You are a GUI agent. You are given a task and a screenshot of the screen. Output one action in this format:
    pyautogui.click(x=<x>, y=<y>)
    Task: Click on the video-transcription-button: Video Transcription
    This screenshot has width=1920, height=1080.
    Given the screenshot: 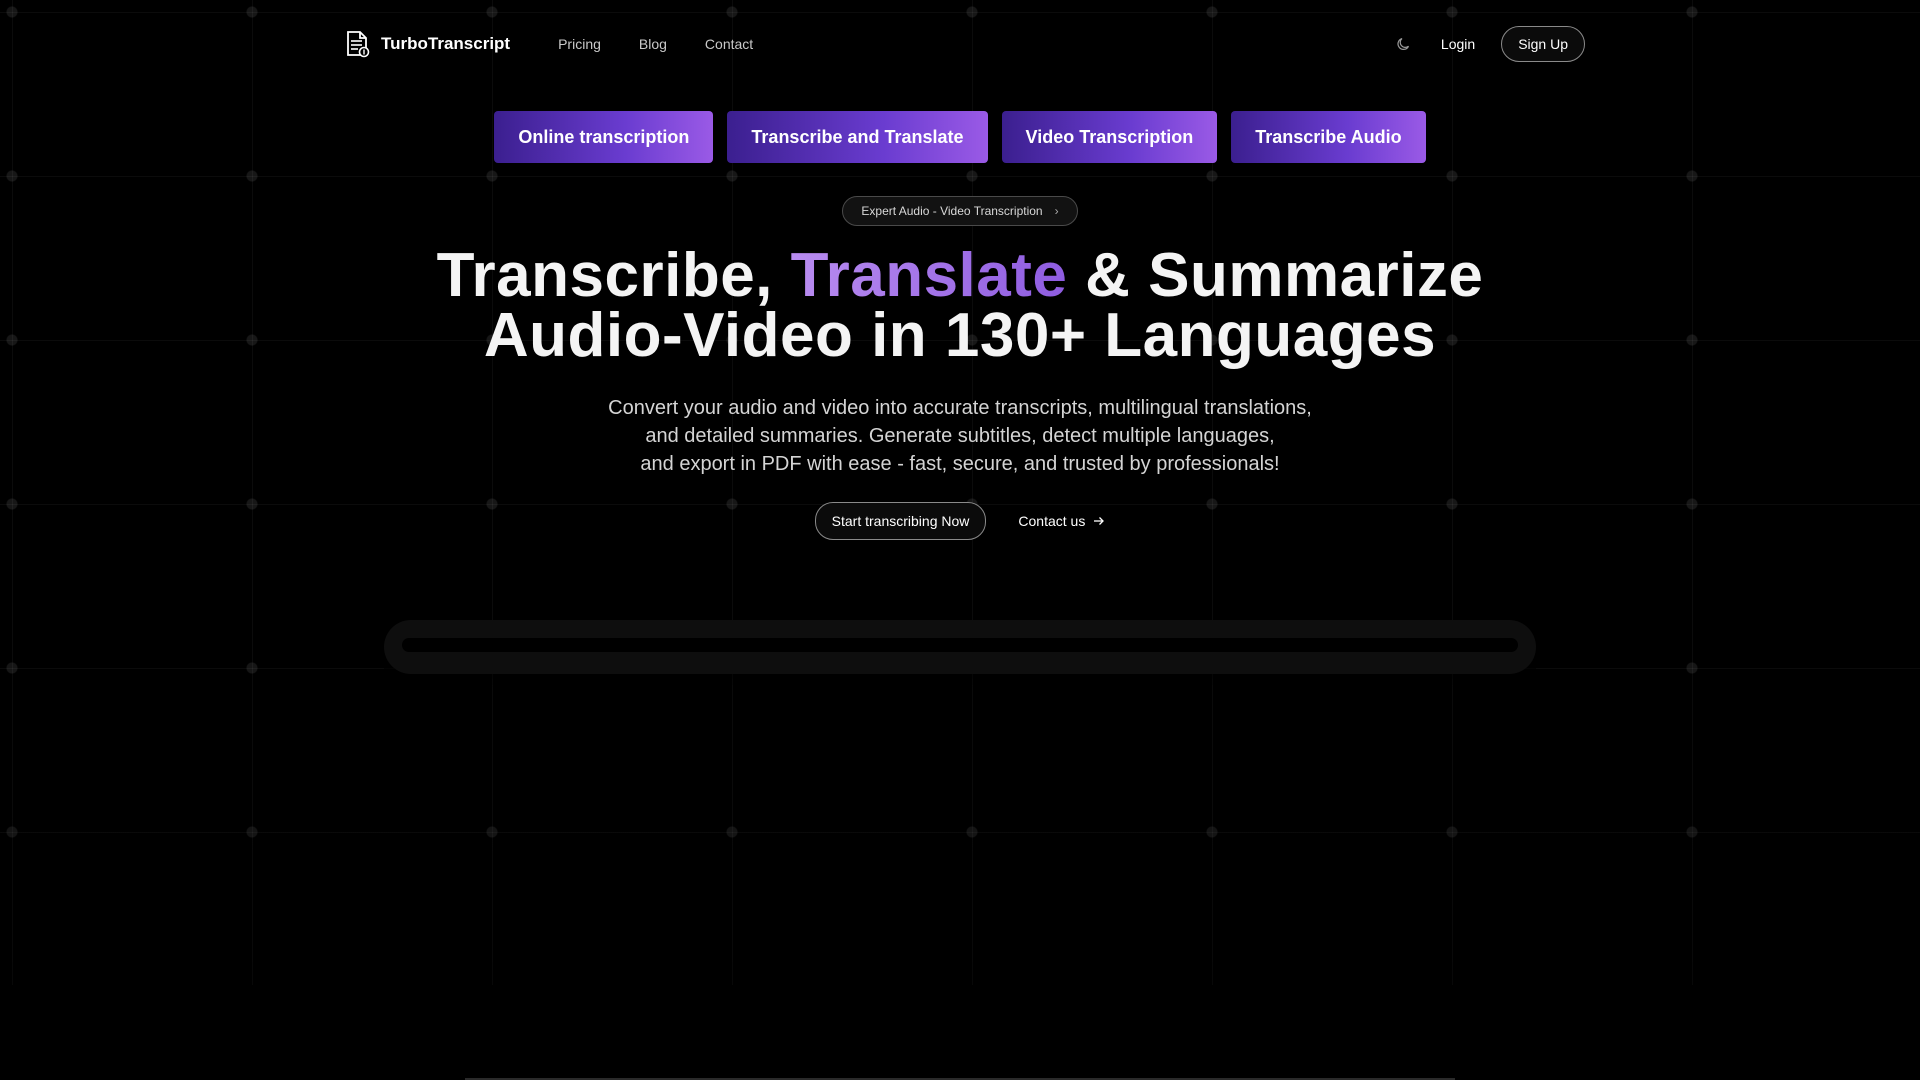 What is the action you would take?
    pyautogui.click(x=1109, y=137)
    